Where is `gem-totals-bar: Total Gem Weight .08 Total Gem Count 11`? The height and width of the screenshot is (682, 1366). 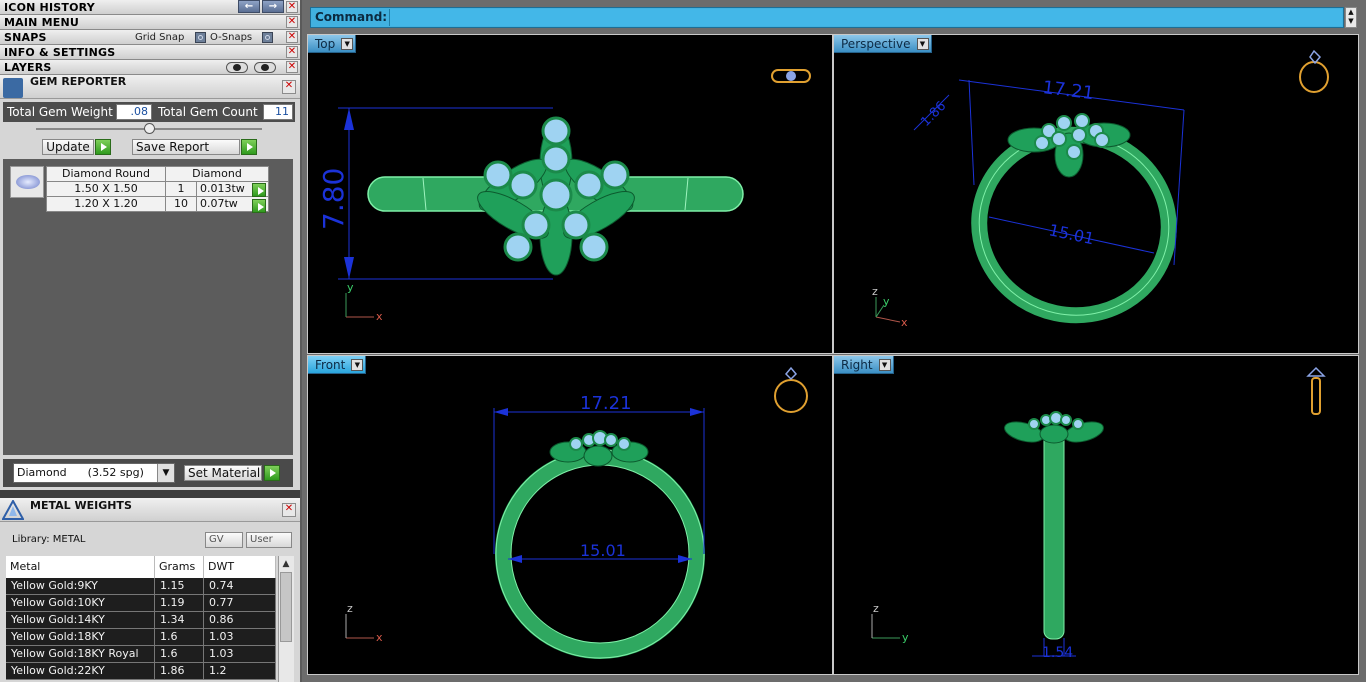 gem-totals-bar: Total Gem Weight .08 Total Gem Count 11 is located at coordinates (149, 112).